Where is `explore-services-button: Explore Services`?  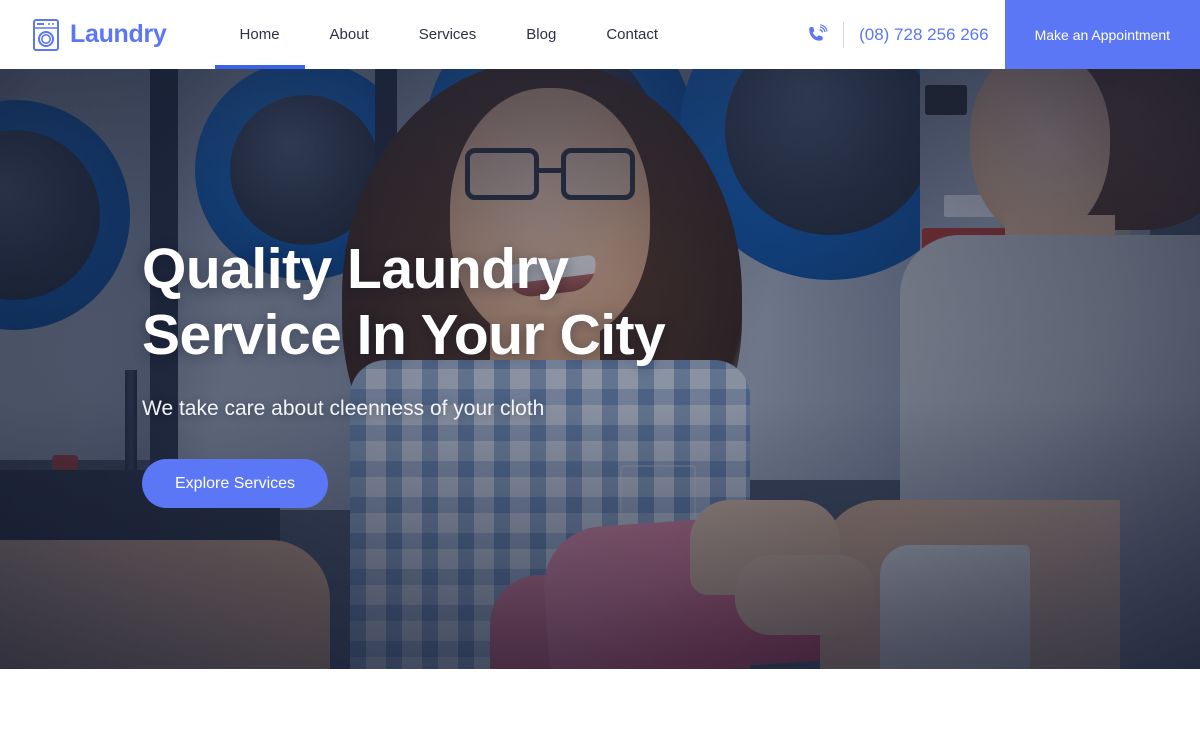 explore-services-button: Explore Services is located at coordinates (235, 484).